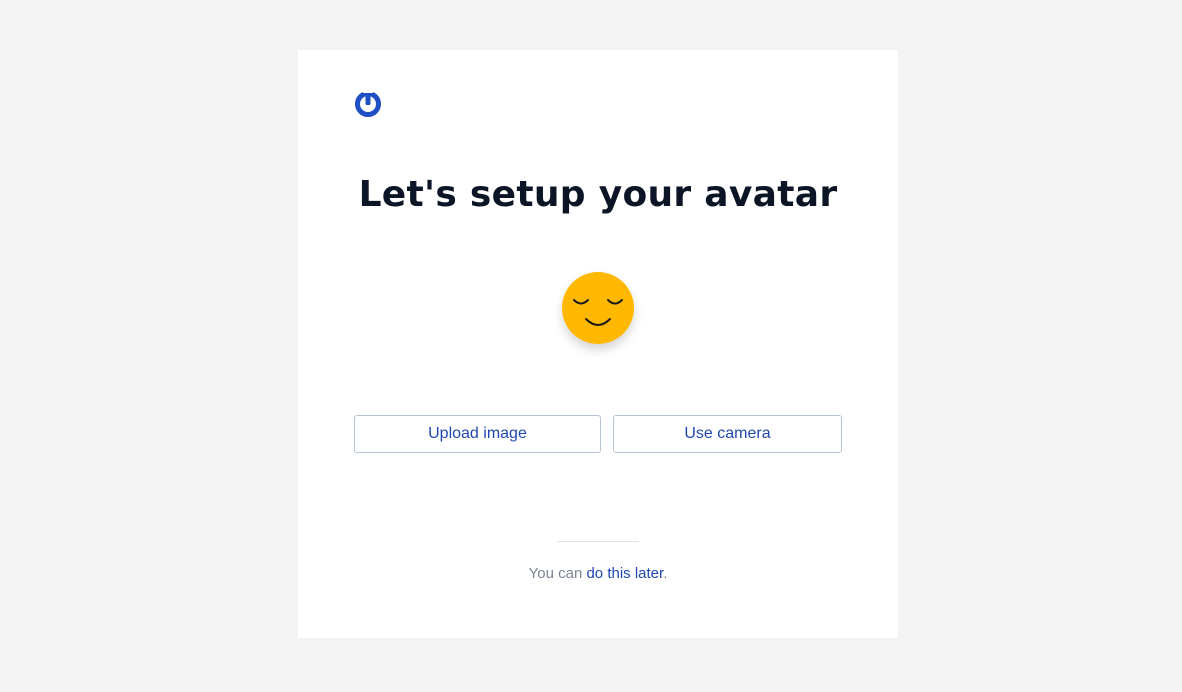 The height and width of the screenshot is (692, 1182). I want to click on power-icon, so click(368, 103).